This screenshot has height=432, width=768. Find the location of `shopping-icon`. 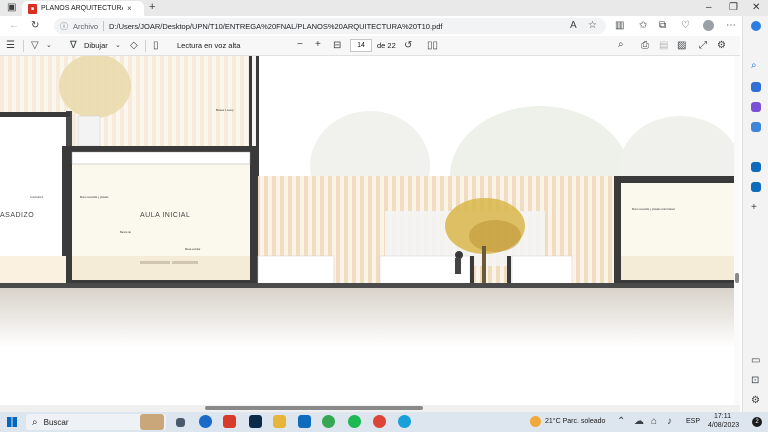

shopping-icon is located at coordinates (756, 87).